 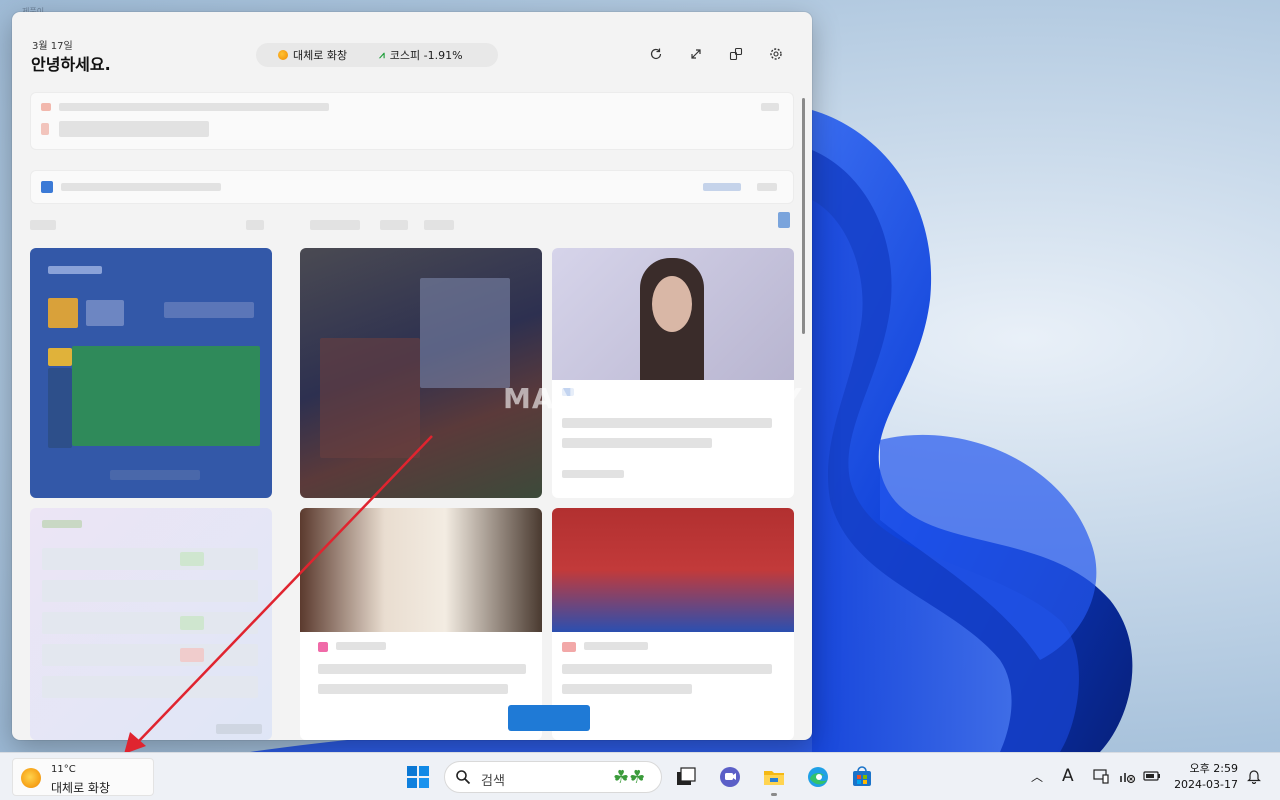 What do you see at coordinates (71, 64) in the screenshot?
I see `widgets-greeting: 안녕하세요.` at bounding box center [71, 64].